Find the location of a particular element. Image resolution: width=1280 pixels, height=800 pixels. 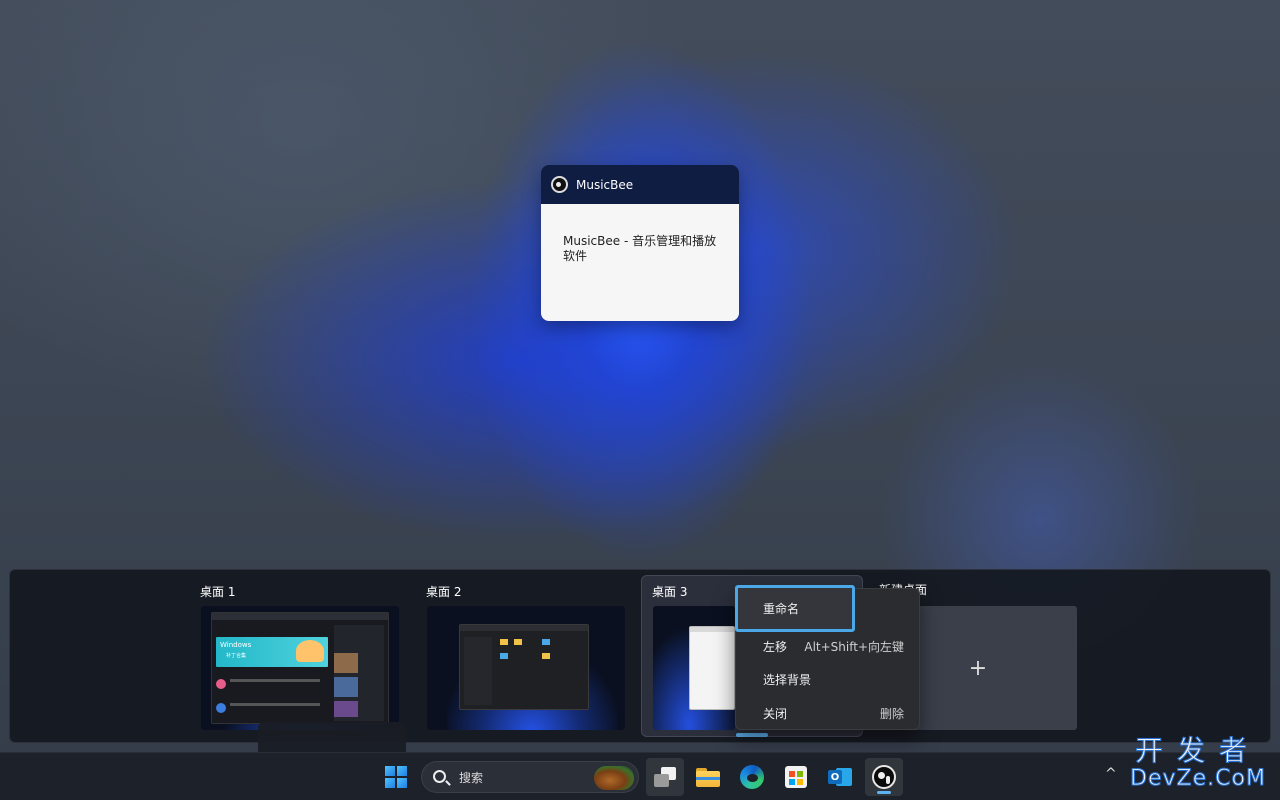

store-icon is located at coordinates (796, 777).